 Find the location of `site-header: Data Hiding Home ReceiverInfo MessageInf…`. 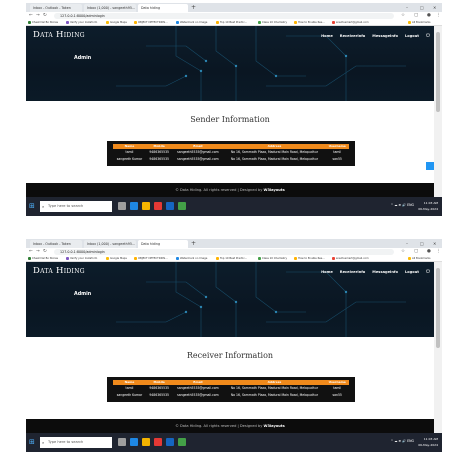

site-header: Data Hiding Home ReceiverInfo MessageInf… is located at coordinates (230, 63).